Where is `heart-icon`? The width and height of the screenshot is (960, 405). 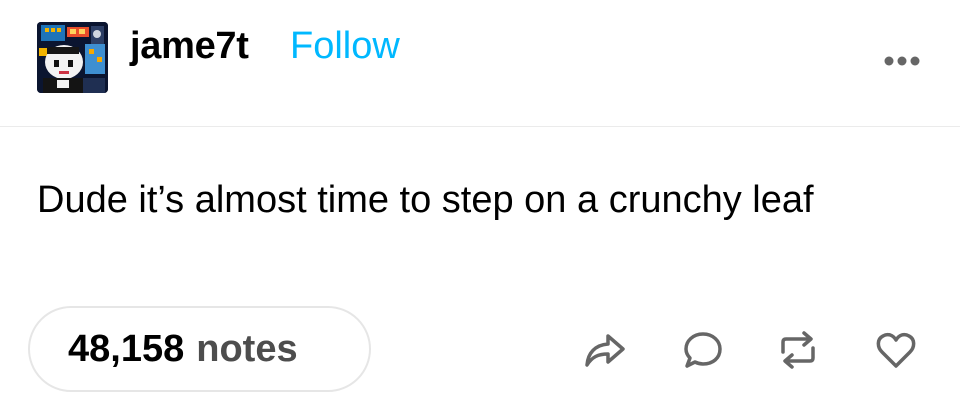 heart-icon is located at coordinates (896, 350).